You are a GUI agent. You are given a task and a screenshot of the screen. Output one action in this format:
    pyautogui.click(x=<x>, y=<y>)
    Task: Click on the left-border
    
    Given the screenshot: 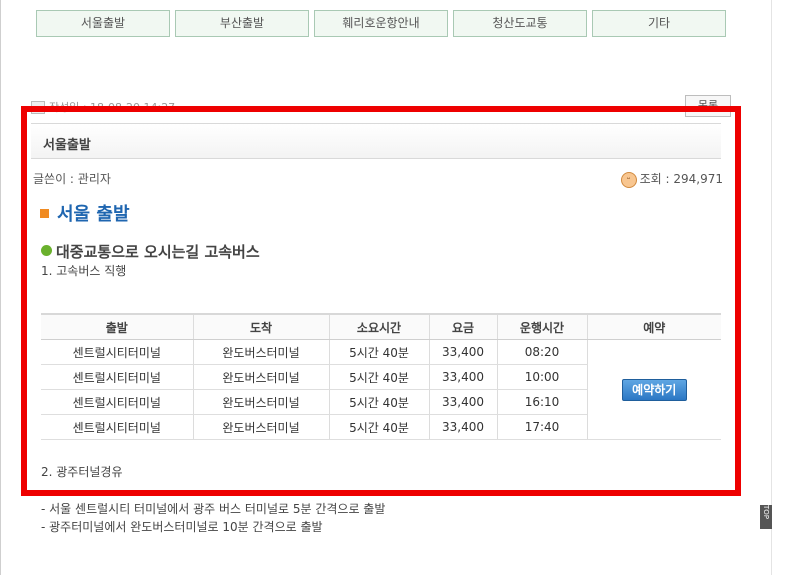 What is the action you would take?
    pyautogui.click(x=0, y=287)
    